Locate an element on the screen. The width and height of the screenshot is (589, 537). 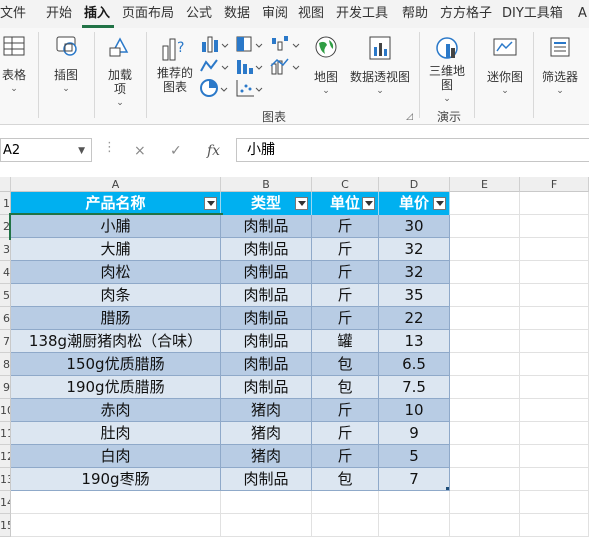
tab-5: 数据 is located at coordinates (237, 14).